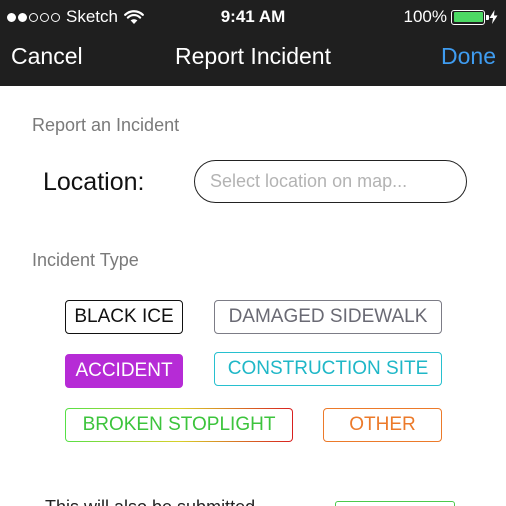 The height and width of the screenshot is (506, 506). I want to click on submission-toggle-button, so click(395, 503).